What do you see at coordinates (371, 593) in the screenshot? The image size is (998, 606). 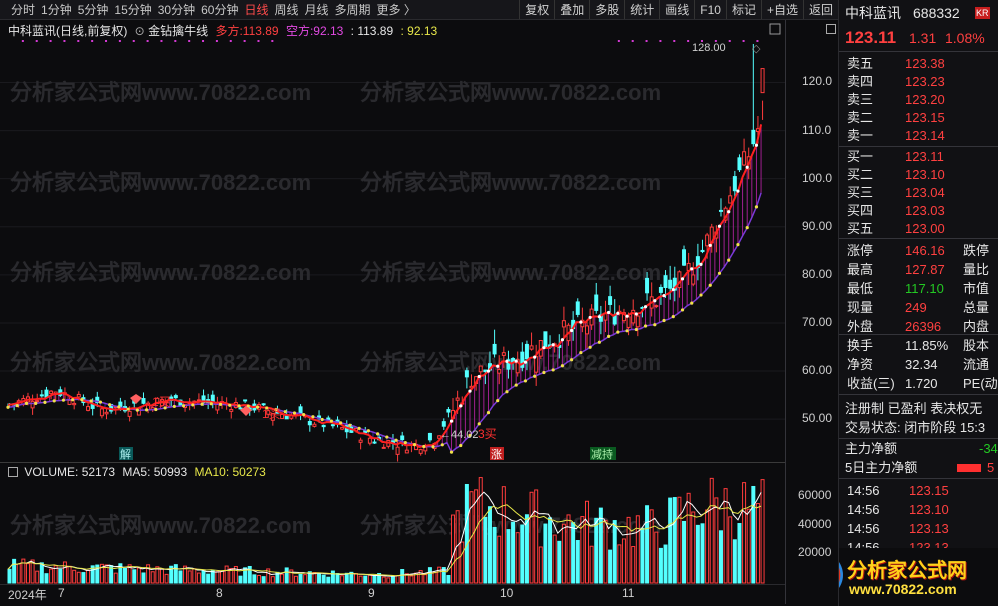 I see `date-label: 9` at bounding box center [371, 593].